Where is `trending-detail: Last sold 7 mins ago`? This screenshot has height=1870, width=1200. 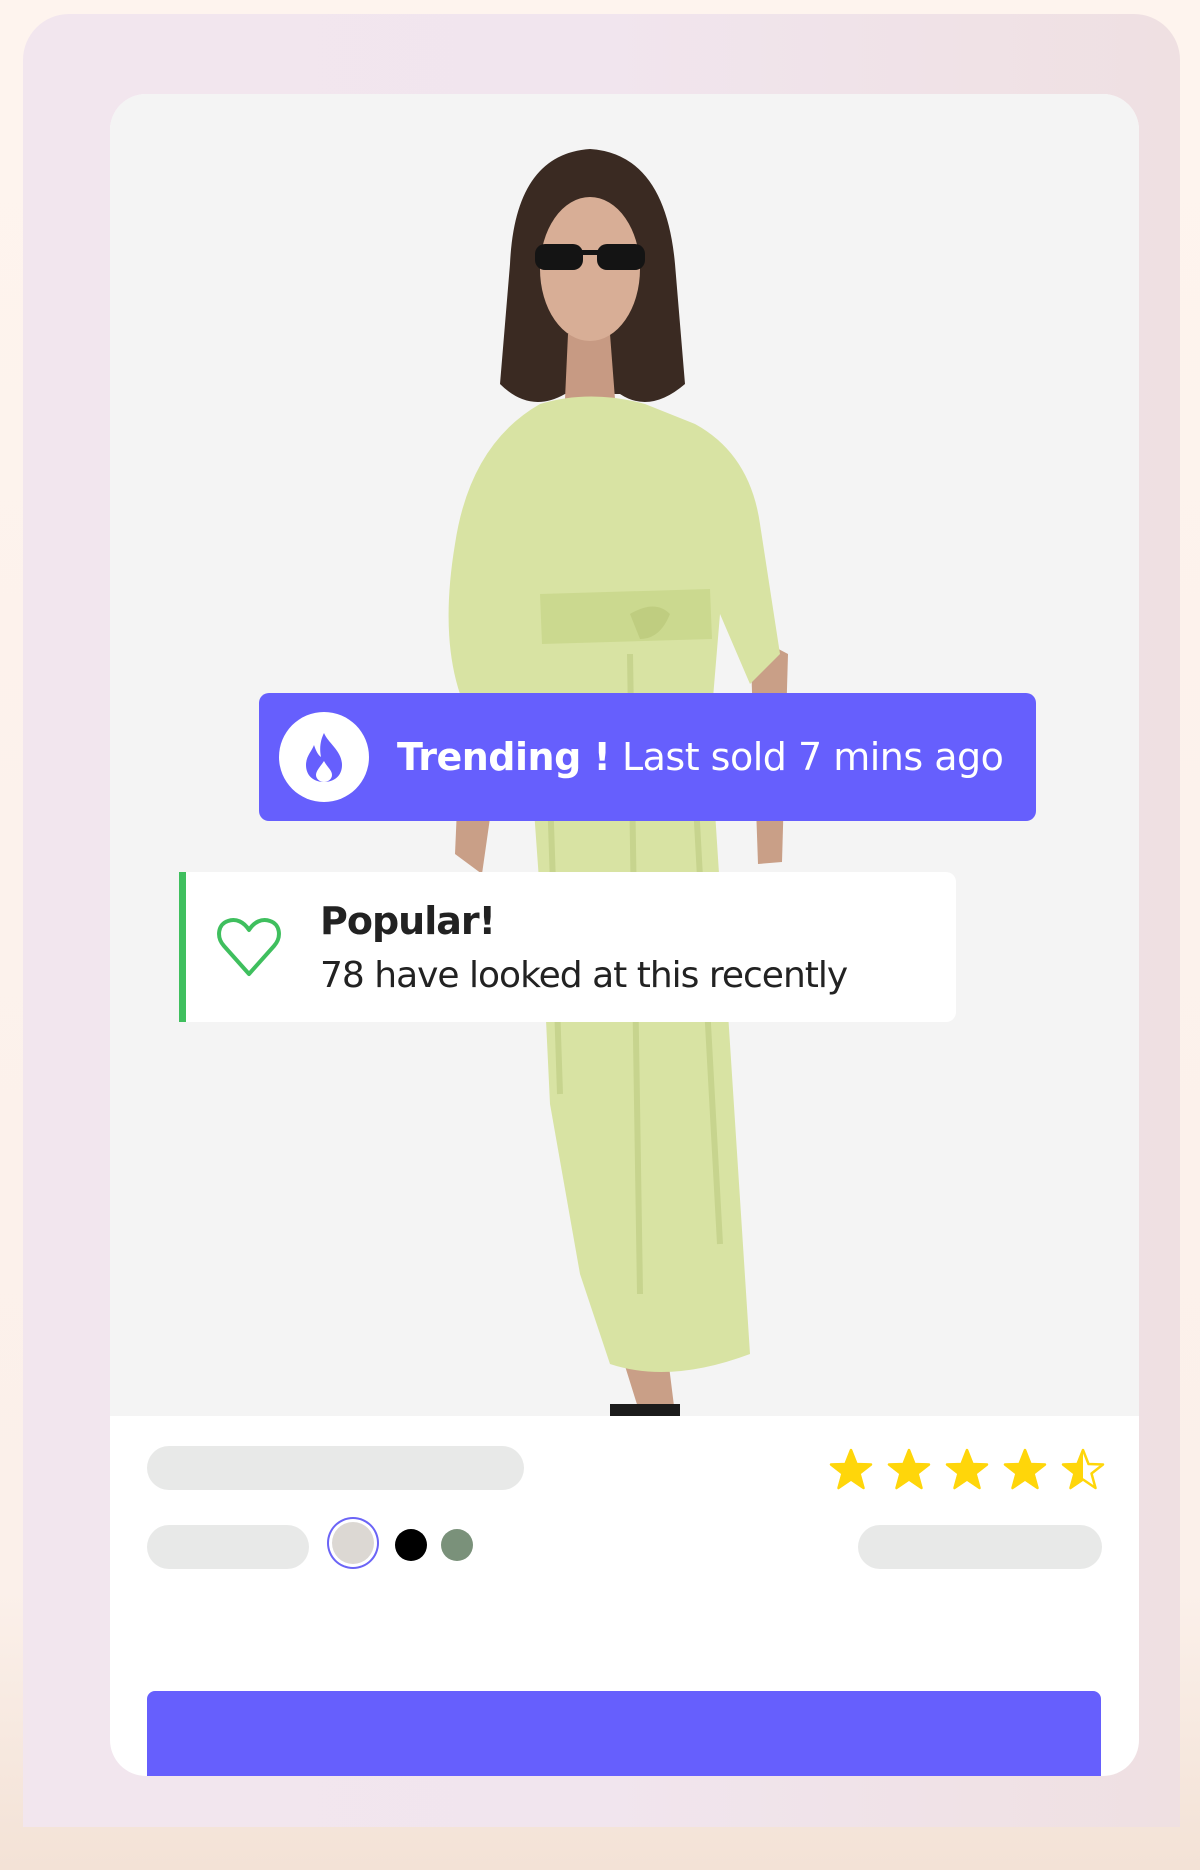 trending-detail: Last sold 7 mins ago is located at coordinates (807, 757).